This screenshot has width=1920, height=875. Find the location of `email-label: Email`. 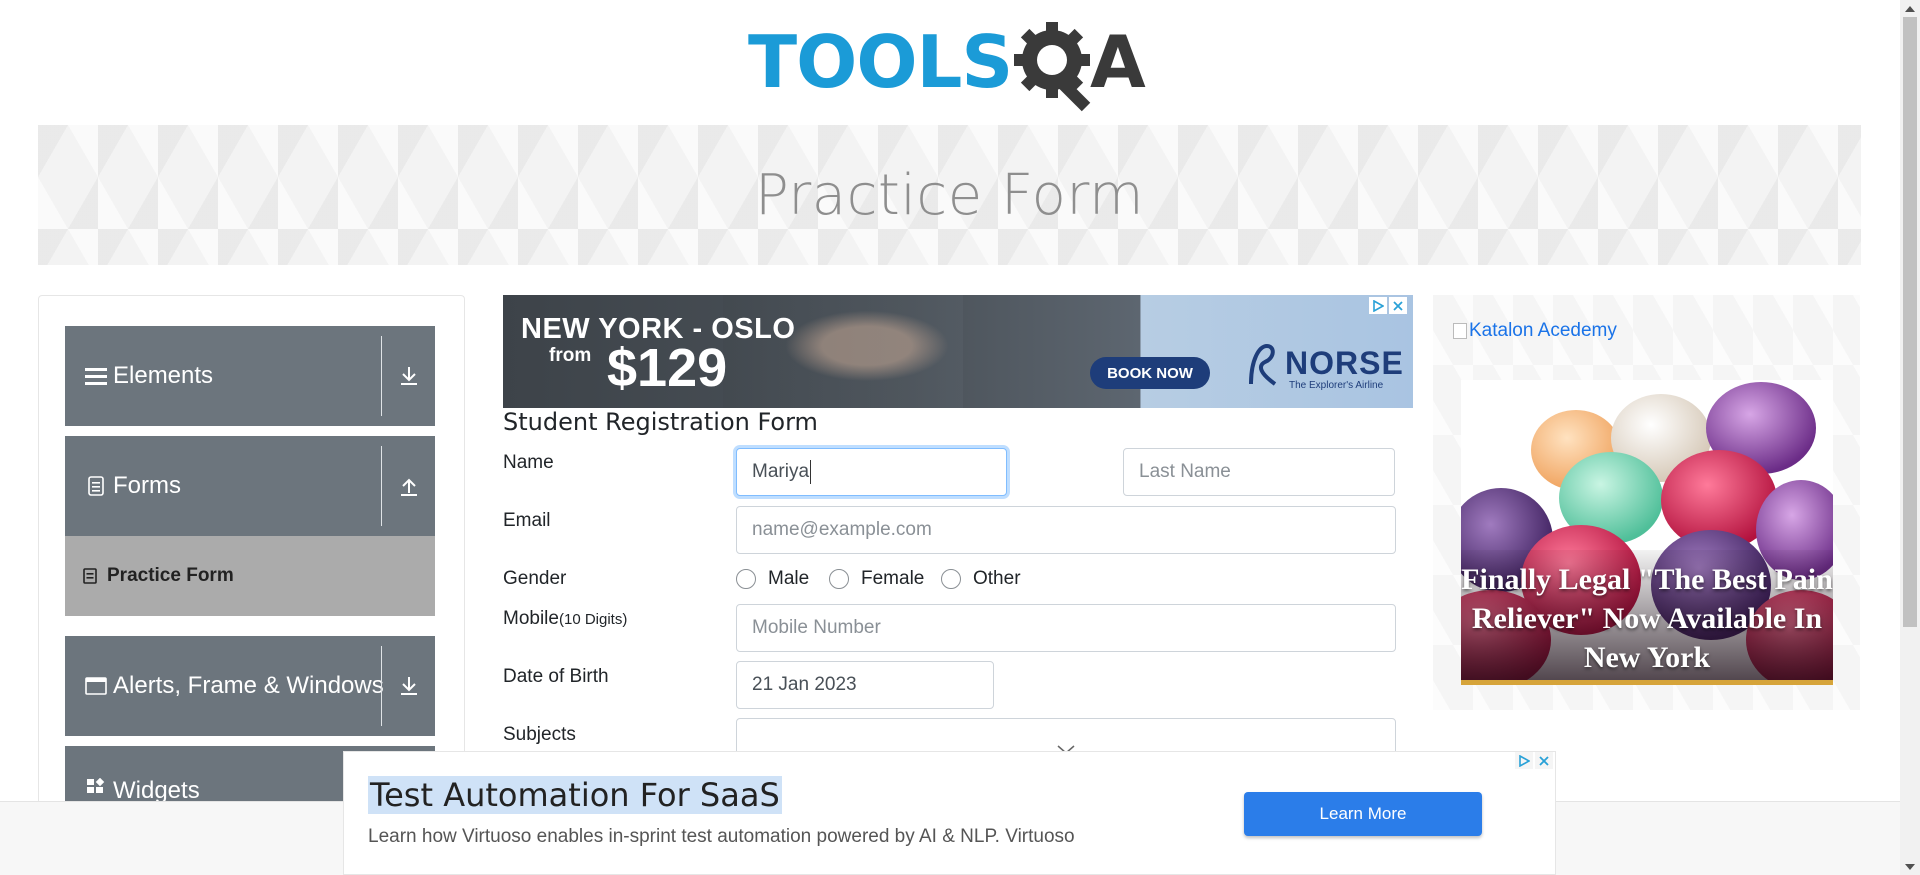

email-label: Email is located at coordinates (527, 520).